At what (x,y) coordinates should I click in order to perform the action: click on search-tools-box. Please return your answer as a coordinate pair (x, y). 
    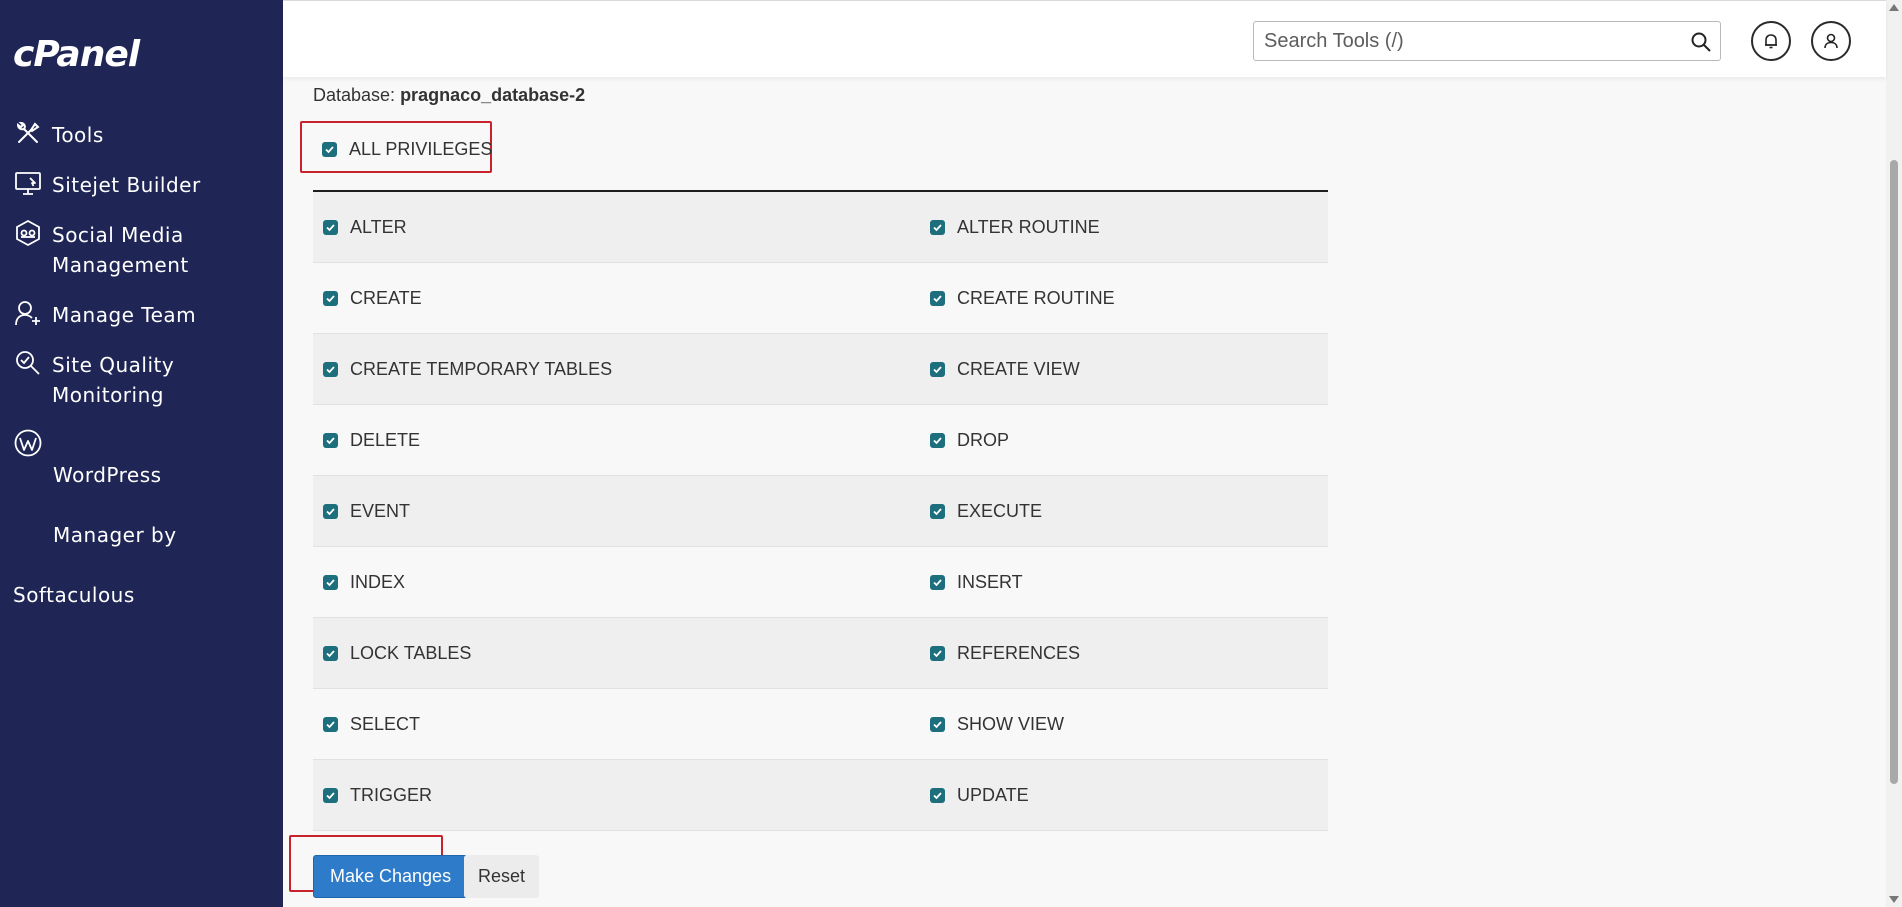
    Looking at the image, I should click on (1487, 41).